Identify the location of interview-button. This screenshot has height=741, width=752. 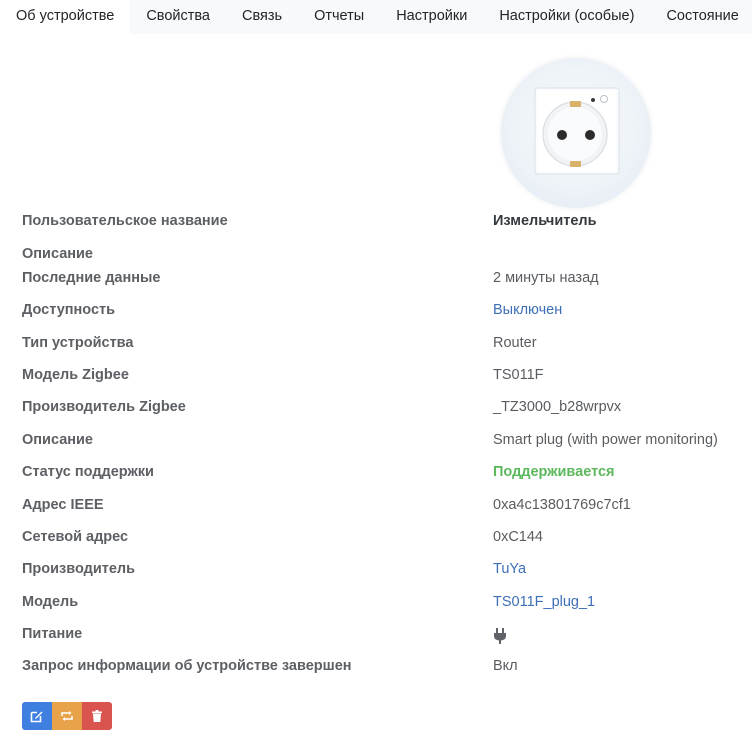
(67, 716).